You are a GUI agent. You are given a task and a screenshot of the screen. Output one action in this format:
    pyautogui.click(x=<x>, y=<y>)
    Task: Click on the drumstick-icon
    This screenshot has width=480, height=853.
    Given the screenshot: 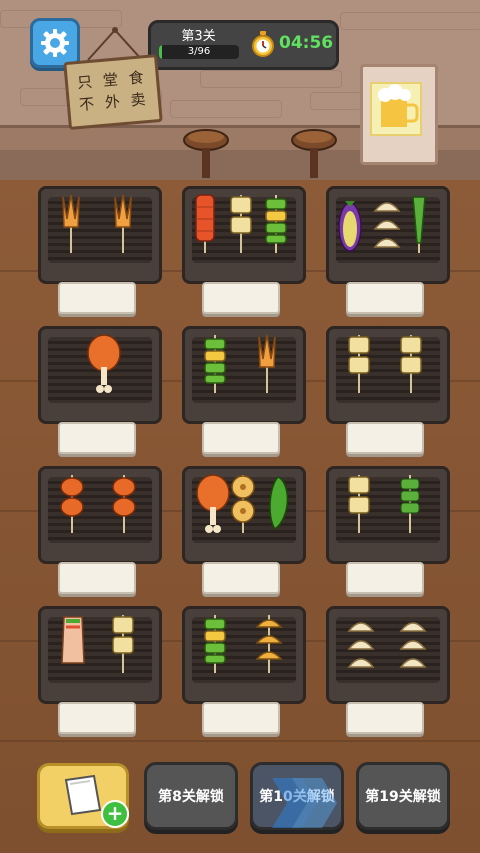 What is the action you would take?
    pyautogui.click(x=104, y=364)
    